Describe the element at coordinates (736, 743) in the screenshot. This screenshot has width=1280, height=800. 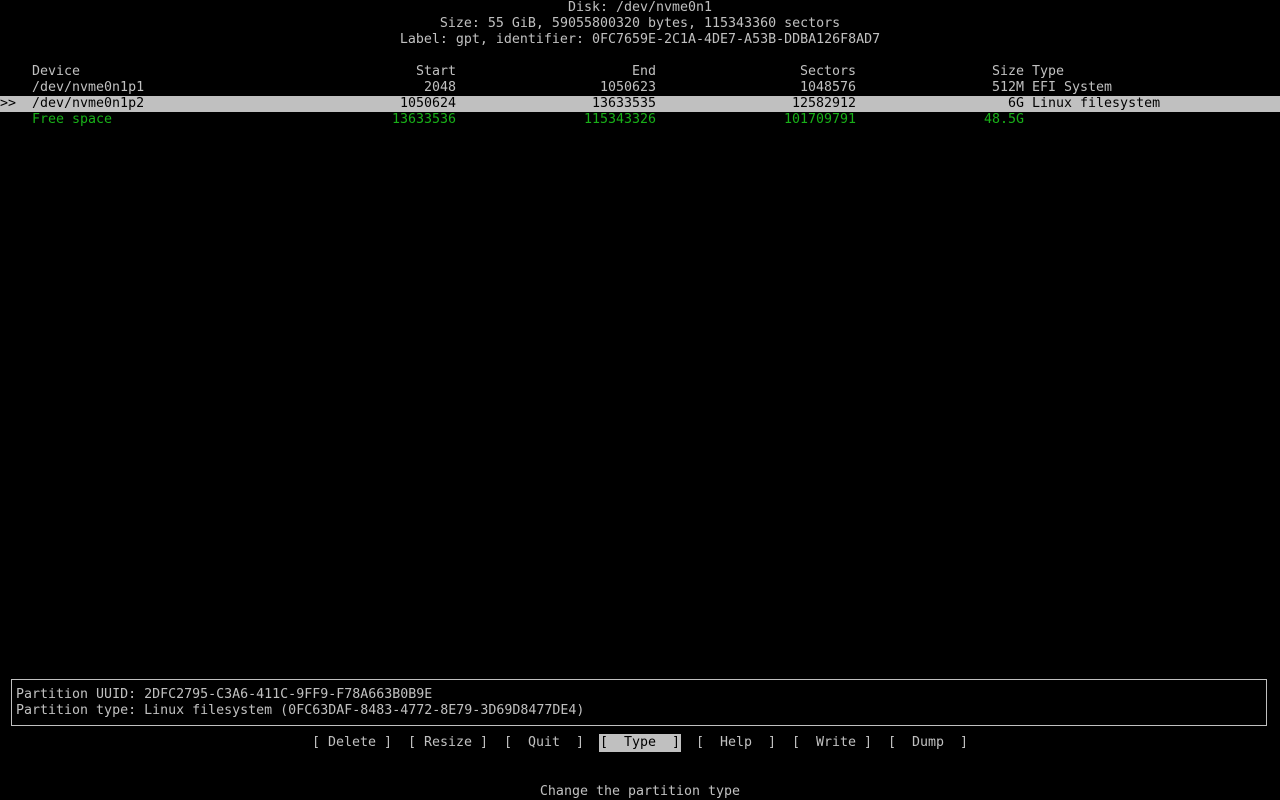
I see `help-button: [ Help ]` at that location.